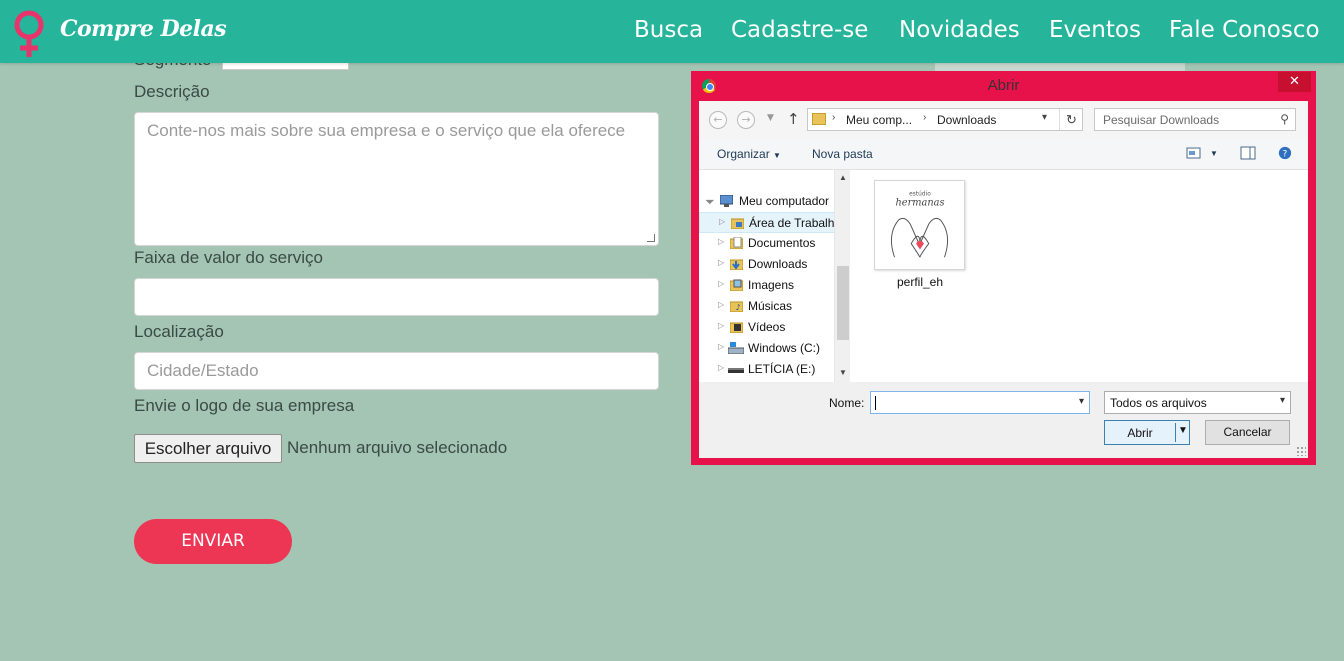 This screenshot has width=1344, height=661. What do you see at coordinates (143, 29) in the screenshot?
I see `brand-name: Compre Delas` at bounding box center [143, 29].